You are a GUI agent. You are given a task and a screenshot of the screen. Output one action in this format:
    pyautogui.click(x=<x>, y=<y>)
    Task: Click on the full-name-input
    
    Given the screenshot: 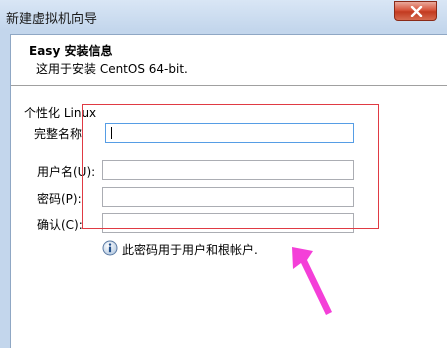 What is the action you would take?
    pyautogui.click(x=229, y=133)
    